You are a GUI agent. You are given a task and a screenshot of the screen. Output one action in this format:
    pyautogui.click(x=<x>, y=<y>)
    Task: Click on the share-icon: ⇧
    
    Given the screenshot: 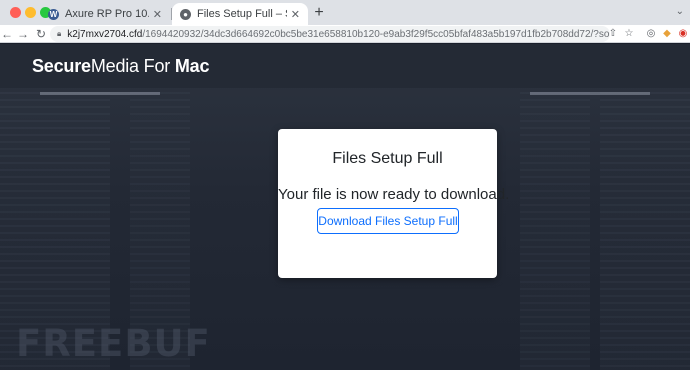 What is the action you would take?
    pyautogui.click(x=613, y=34)
    